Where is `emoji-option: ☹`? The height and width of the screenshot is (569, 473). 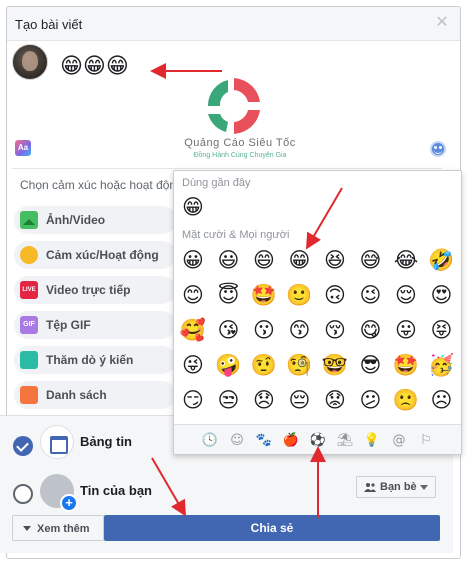
emoji-option: ☹ is located at coordinates (442, 400).